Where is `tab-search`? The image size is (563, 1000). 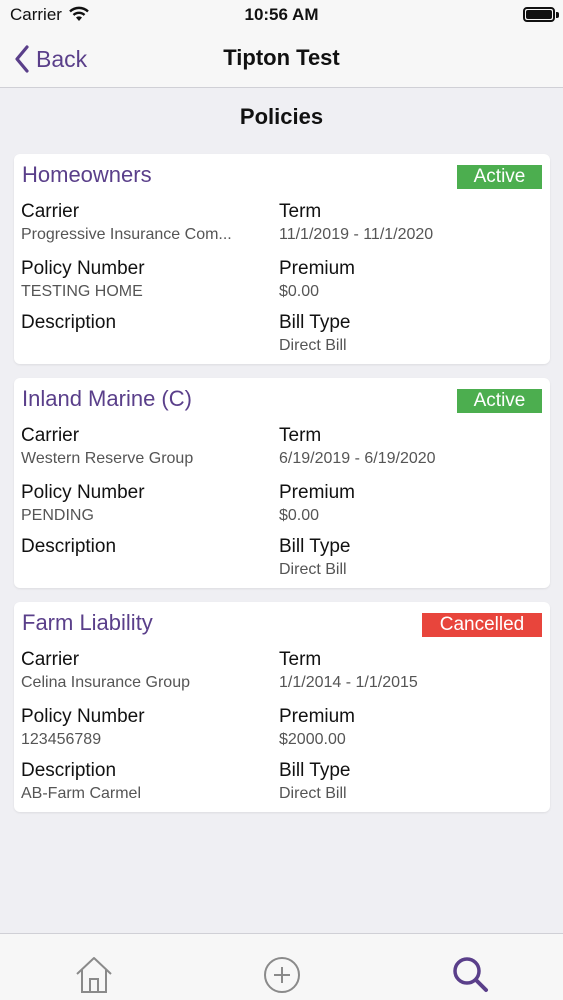
tab-search is located at coordinates (470, 976).